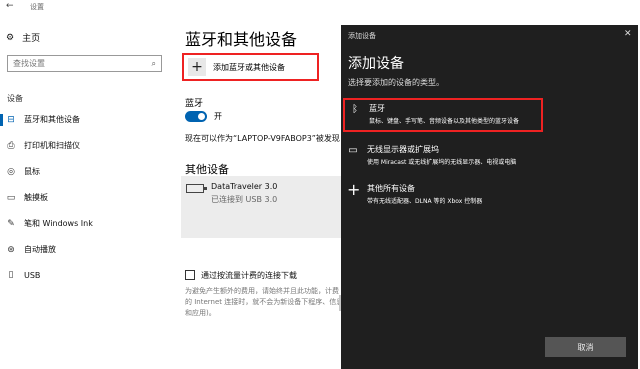 This screenshot has width=640, height=369. What do you see at coordinates (84, 63) in the screenshot?
I see `search-input: 查找设置 ⌕` at bounding box center [84, 63].